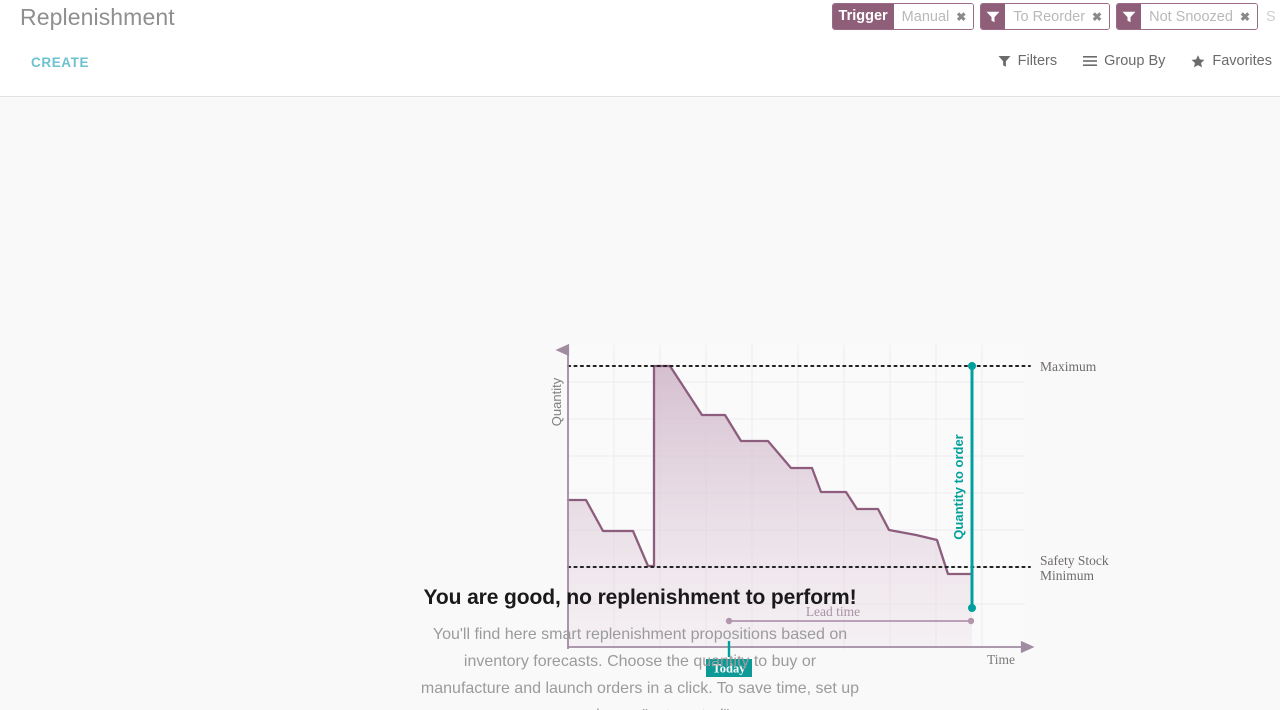 The height and width of the screenshot is (710, 1280). Describe the element at coordinates (1004, 61) in the screenshot. I see `filter-funnel-icon` at that location.